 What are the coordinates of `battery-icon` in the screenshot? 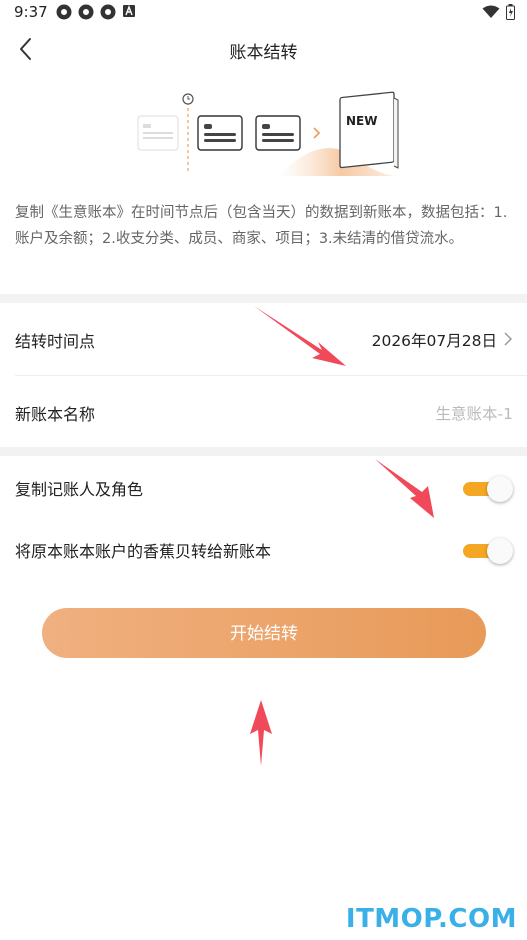 It's located at (510, 12).